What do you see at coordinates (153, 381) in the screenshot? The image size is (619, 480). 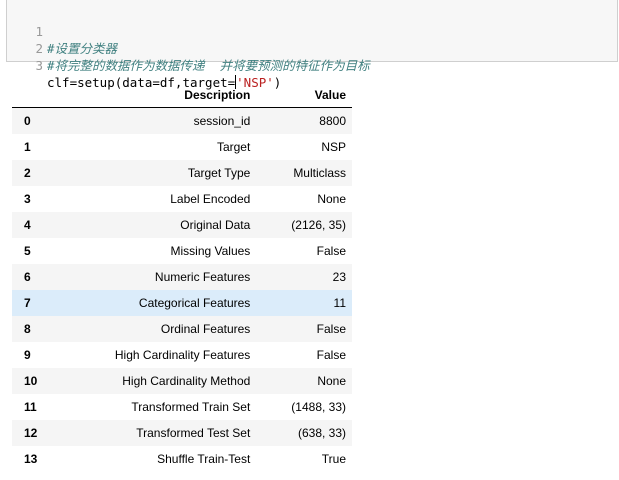 I see `row-description: High Cardinality Method` at bounding box center [153, 381].